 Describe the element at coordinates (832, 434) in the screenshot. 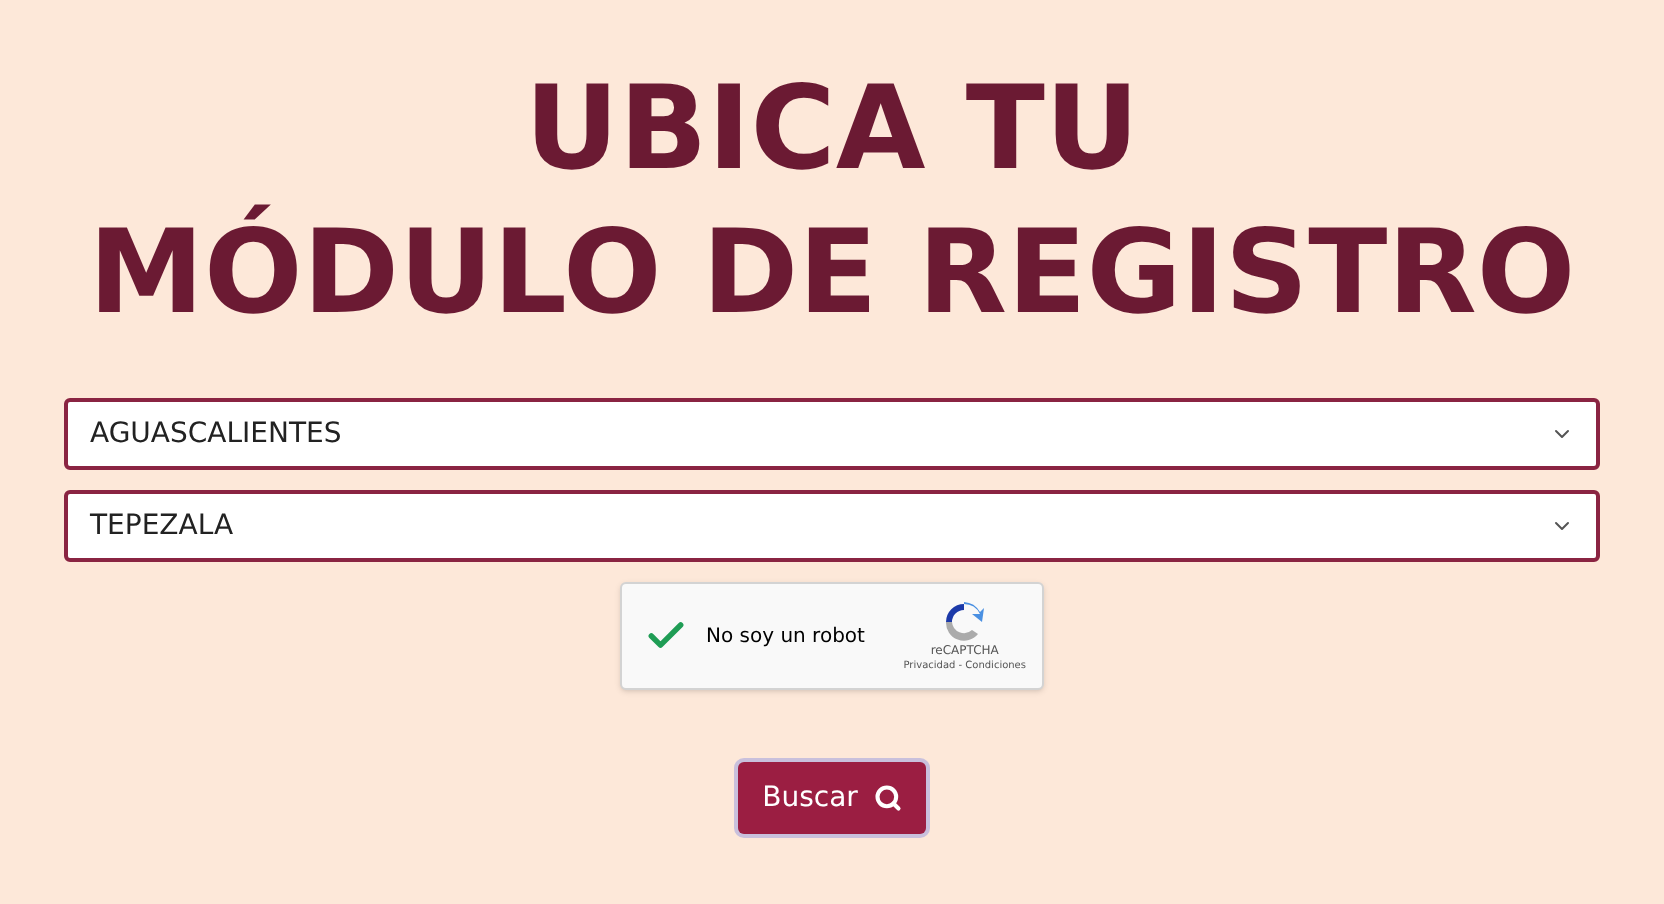

I see `dropdown-select: AGUASCALIENTES` at that location.